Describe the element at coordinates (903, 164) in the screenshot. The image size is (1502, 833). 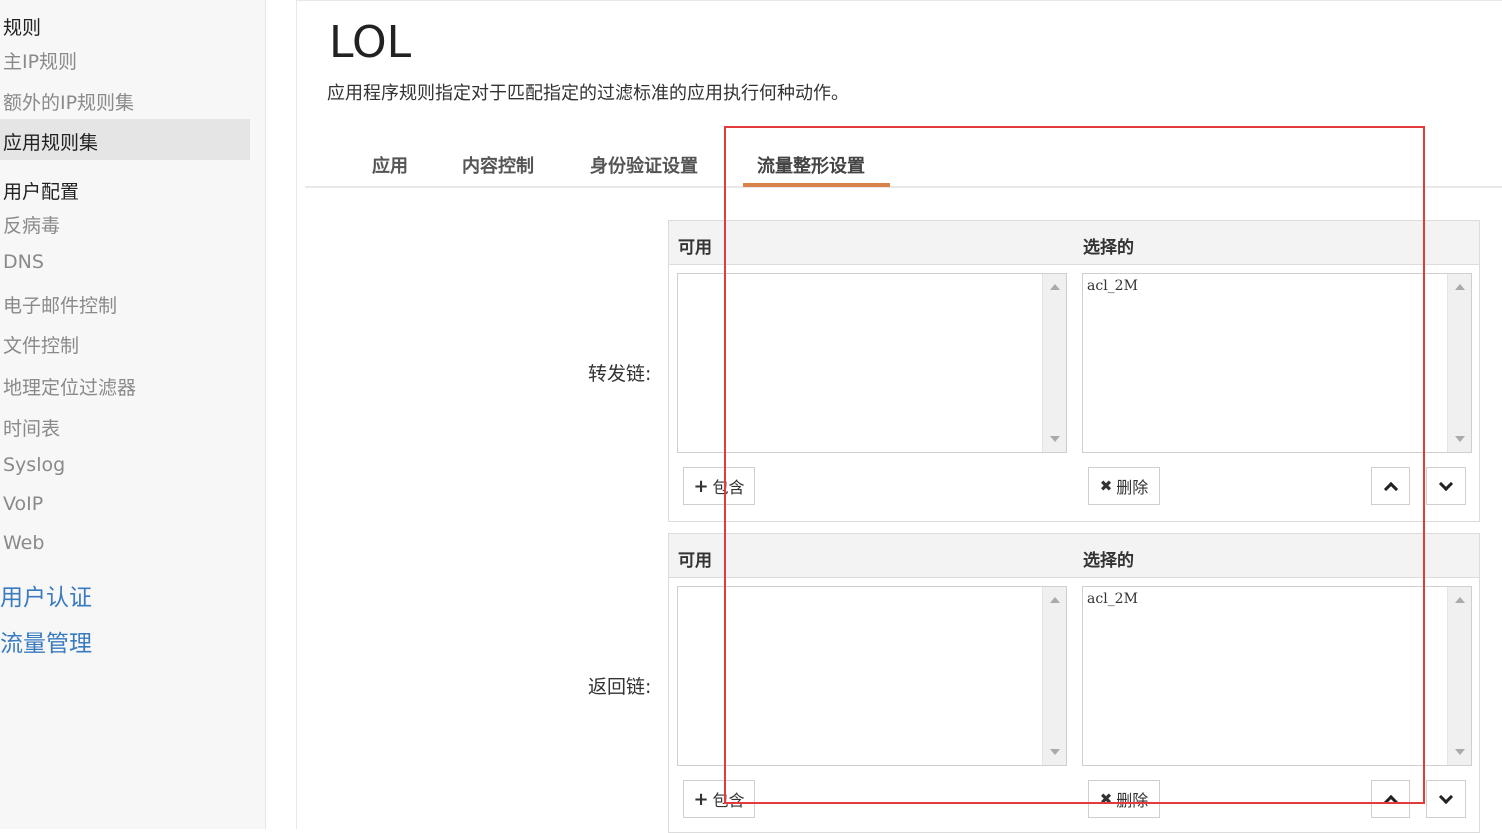
I see `tab-bar: 应用 内容控制 身份验证设置 流量整形设置` at that location.